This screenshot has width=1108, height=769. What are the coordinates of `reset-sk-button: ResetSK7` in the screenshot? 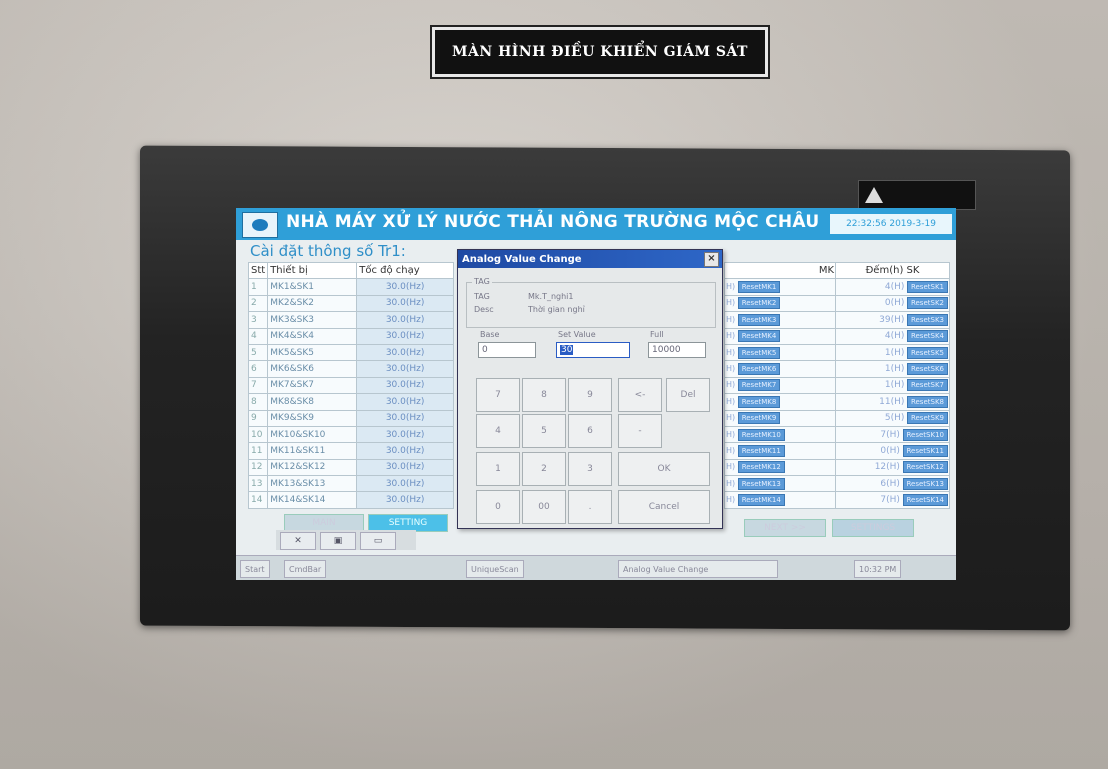 It's located at (927, 385).